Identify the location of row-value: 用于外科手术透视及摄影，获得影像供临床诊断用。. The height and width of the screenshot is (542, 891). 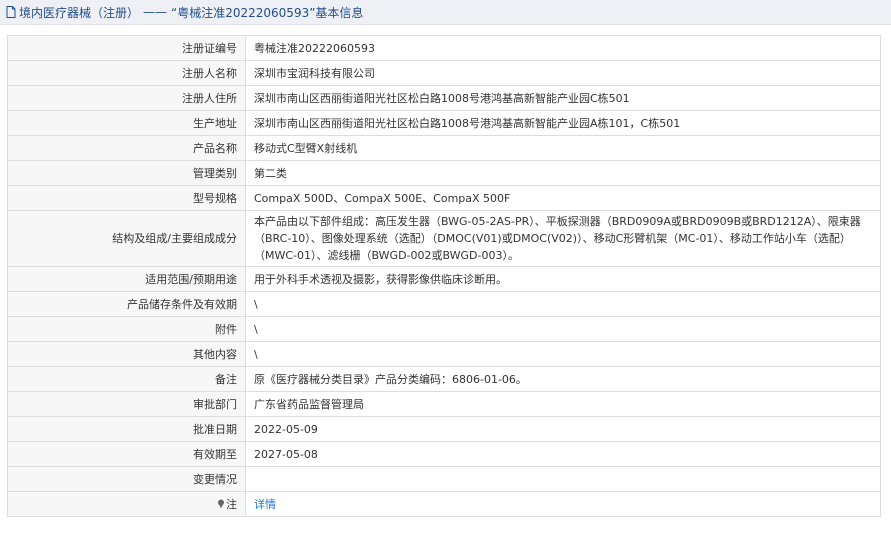
(563, 279).